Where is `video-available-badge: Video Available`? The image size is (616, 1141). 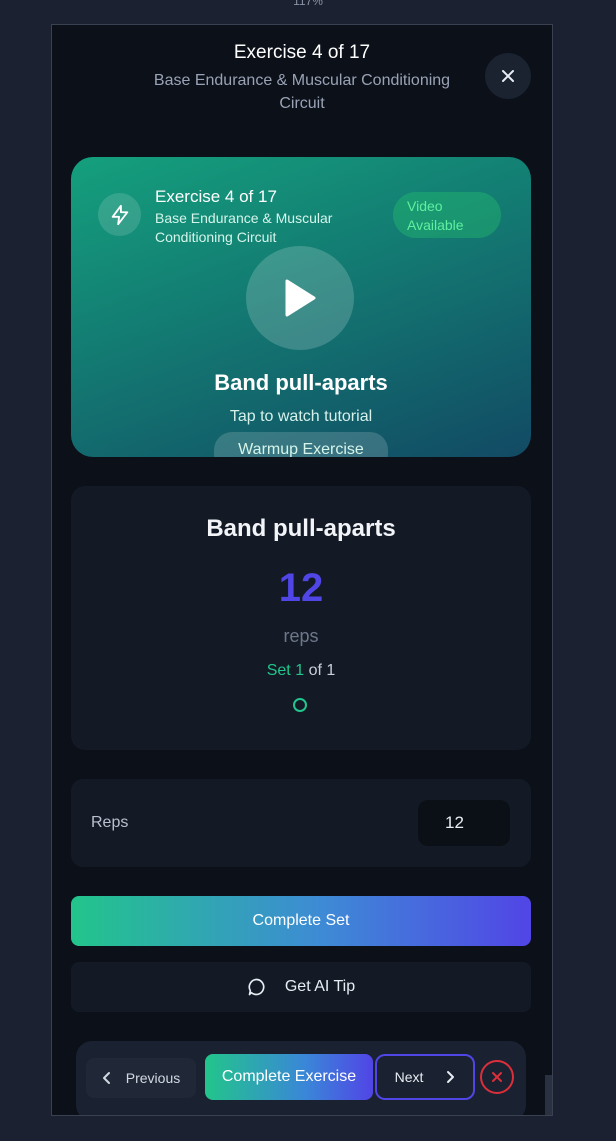 video-available-badge: Video Available is located at coordinates (447, 215).